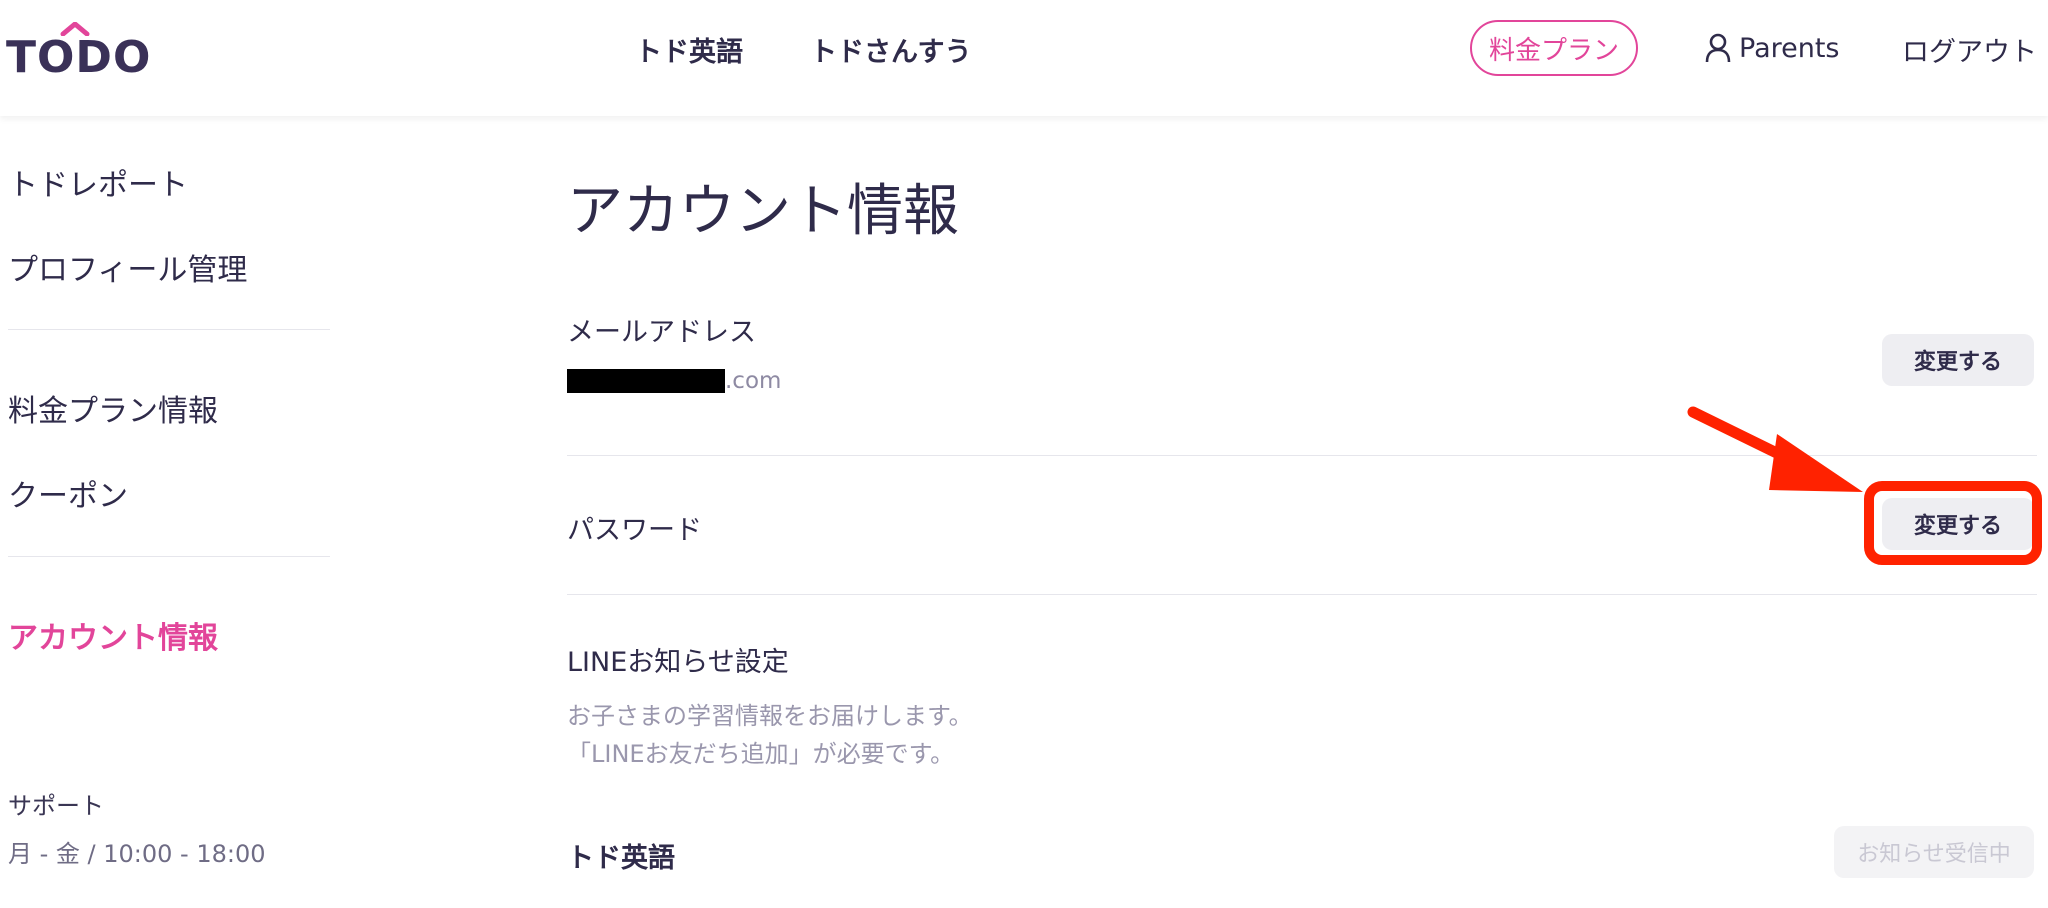 This screenshot has width=2048, height=908. What do you see at coordinates (689, 49) in the screenshot?
I see `nav-todo-english: トド英語` at bounding box center [689, 49].